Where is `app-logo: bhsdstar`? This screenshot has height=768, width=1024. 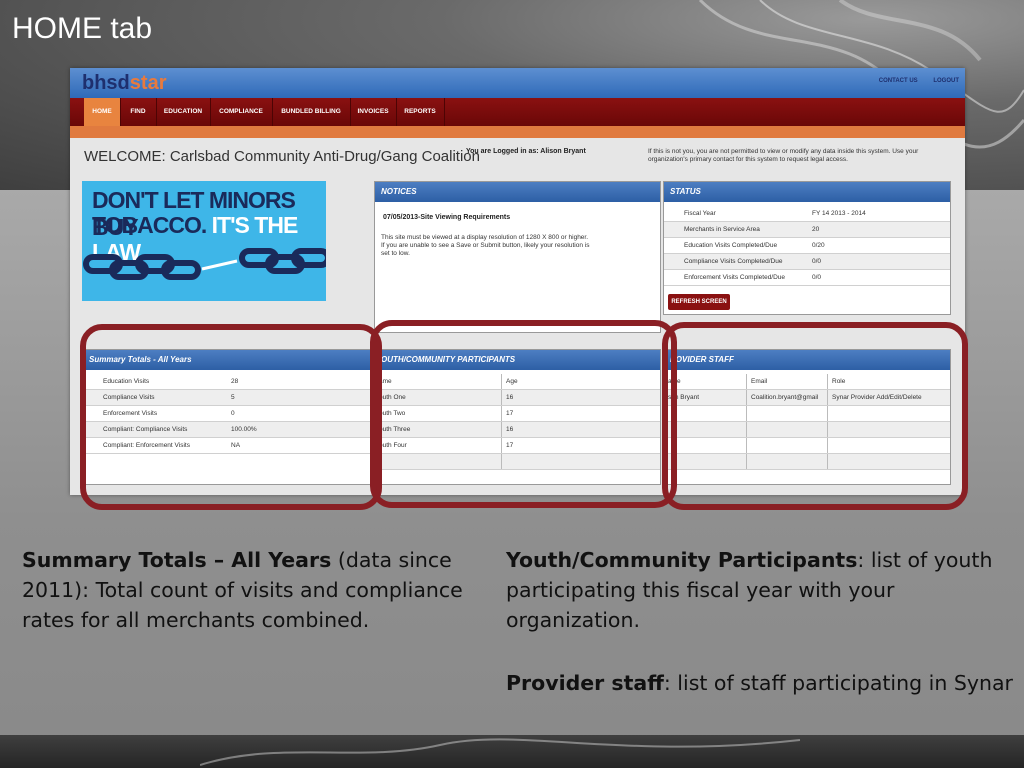 app-logo: bhsdstar is located at coordinates (124, 83).